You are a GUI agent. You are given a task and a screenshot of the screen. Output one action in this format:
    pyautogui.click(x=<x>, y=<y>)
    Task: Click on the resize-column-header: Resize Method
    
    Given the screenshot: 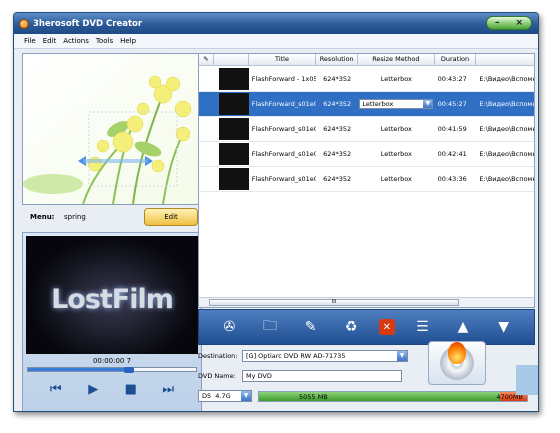 What is the action you would take?
    pyautogui.click(x=396, y=60)
    